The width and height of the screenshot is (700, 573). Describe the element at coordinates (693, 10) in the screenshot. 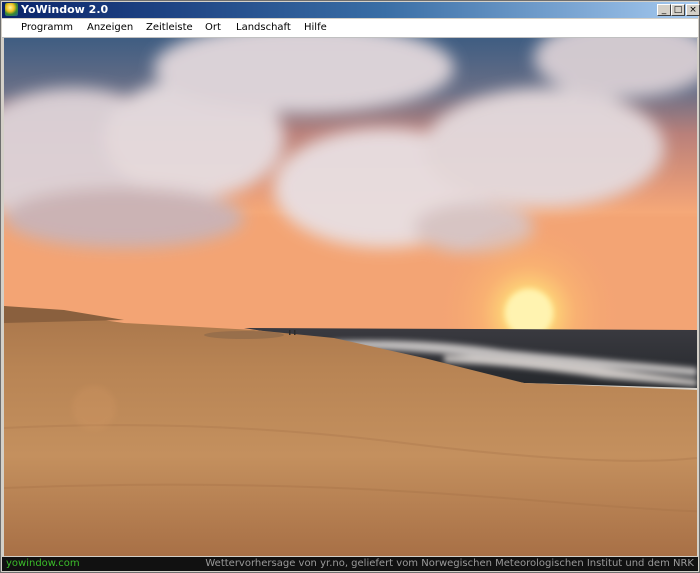

I see `close-button: ×` at that location.